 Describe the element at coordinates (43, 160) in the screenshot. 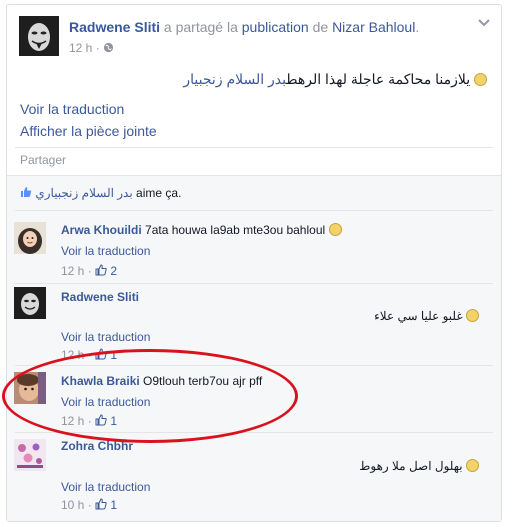

I see `share-button: Partager` at that location.